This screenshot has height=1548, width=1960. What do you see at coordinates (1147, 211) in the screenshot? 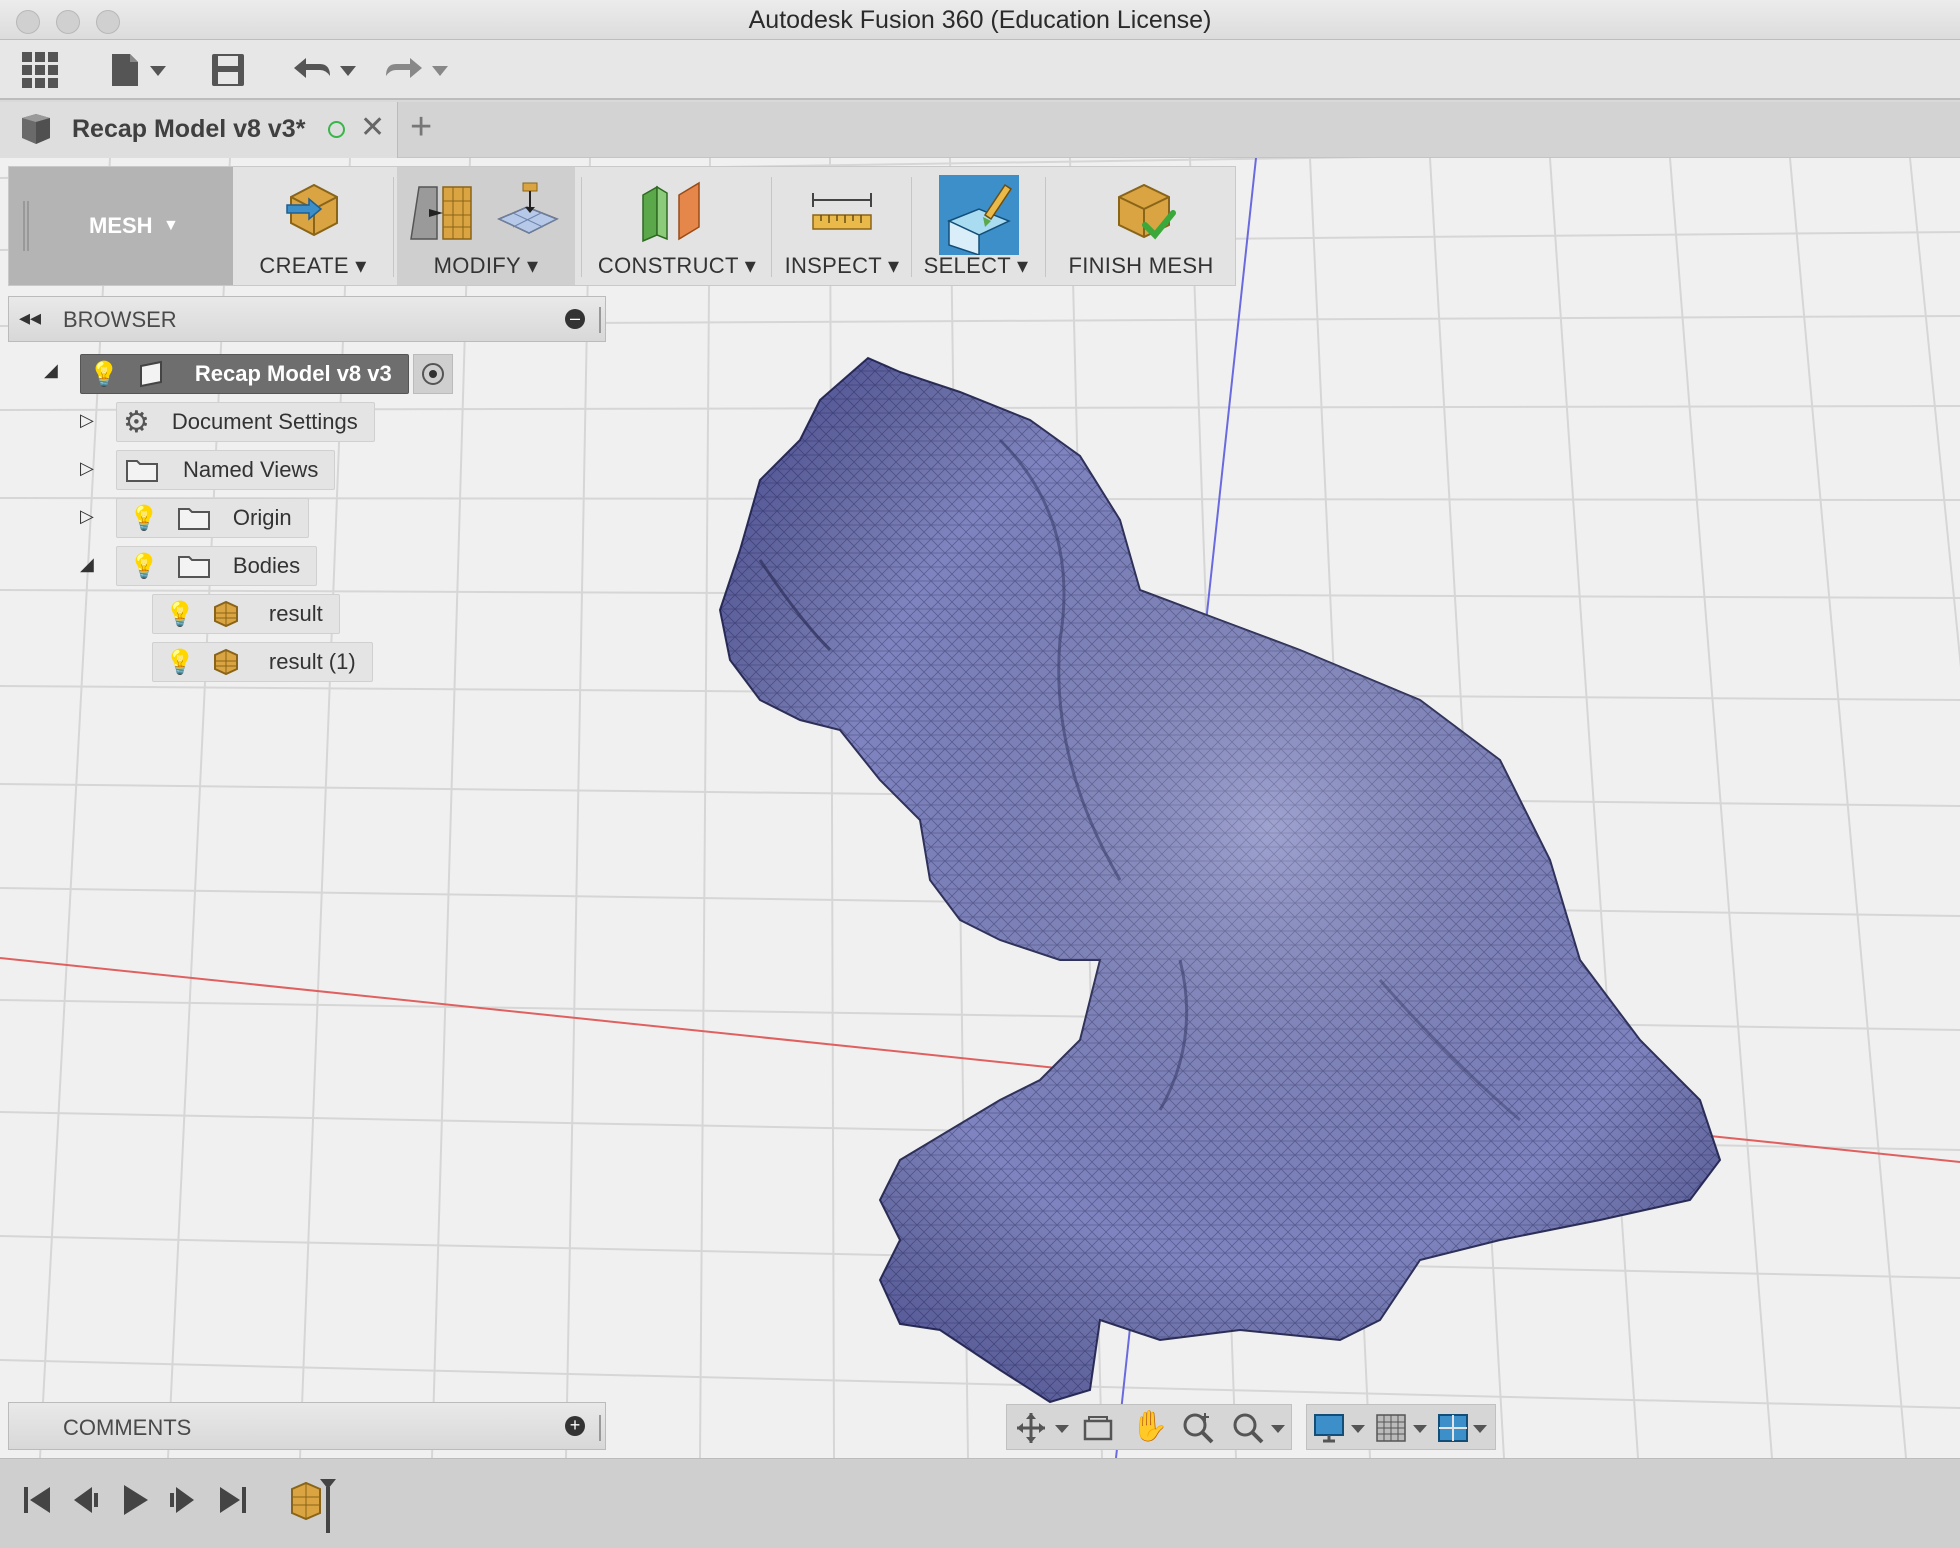
I see `finish-mesh-icon` at bounding box center [1147, 211].